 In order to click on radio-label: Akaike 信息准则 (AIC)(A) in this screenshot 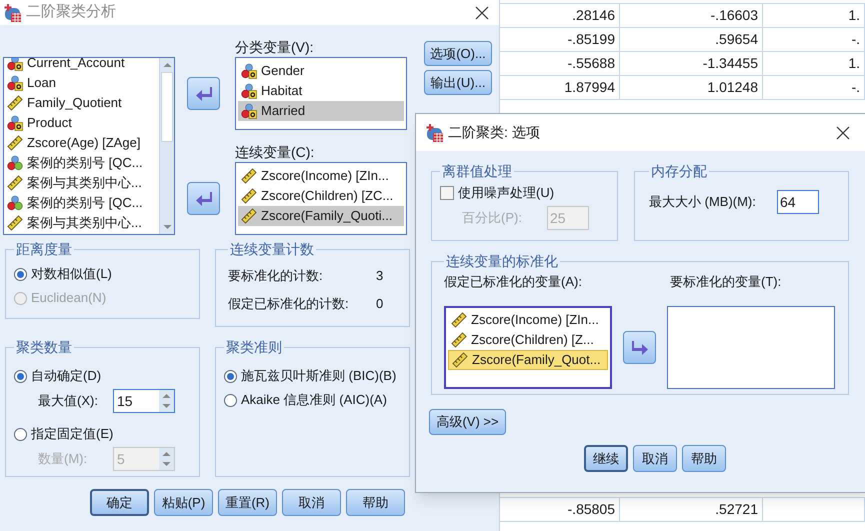, I will do `click(314, 400)`.